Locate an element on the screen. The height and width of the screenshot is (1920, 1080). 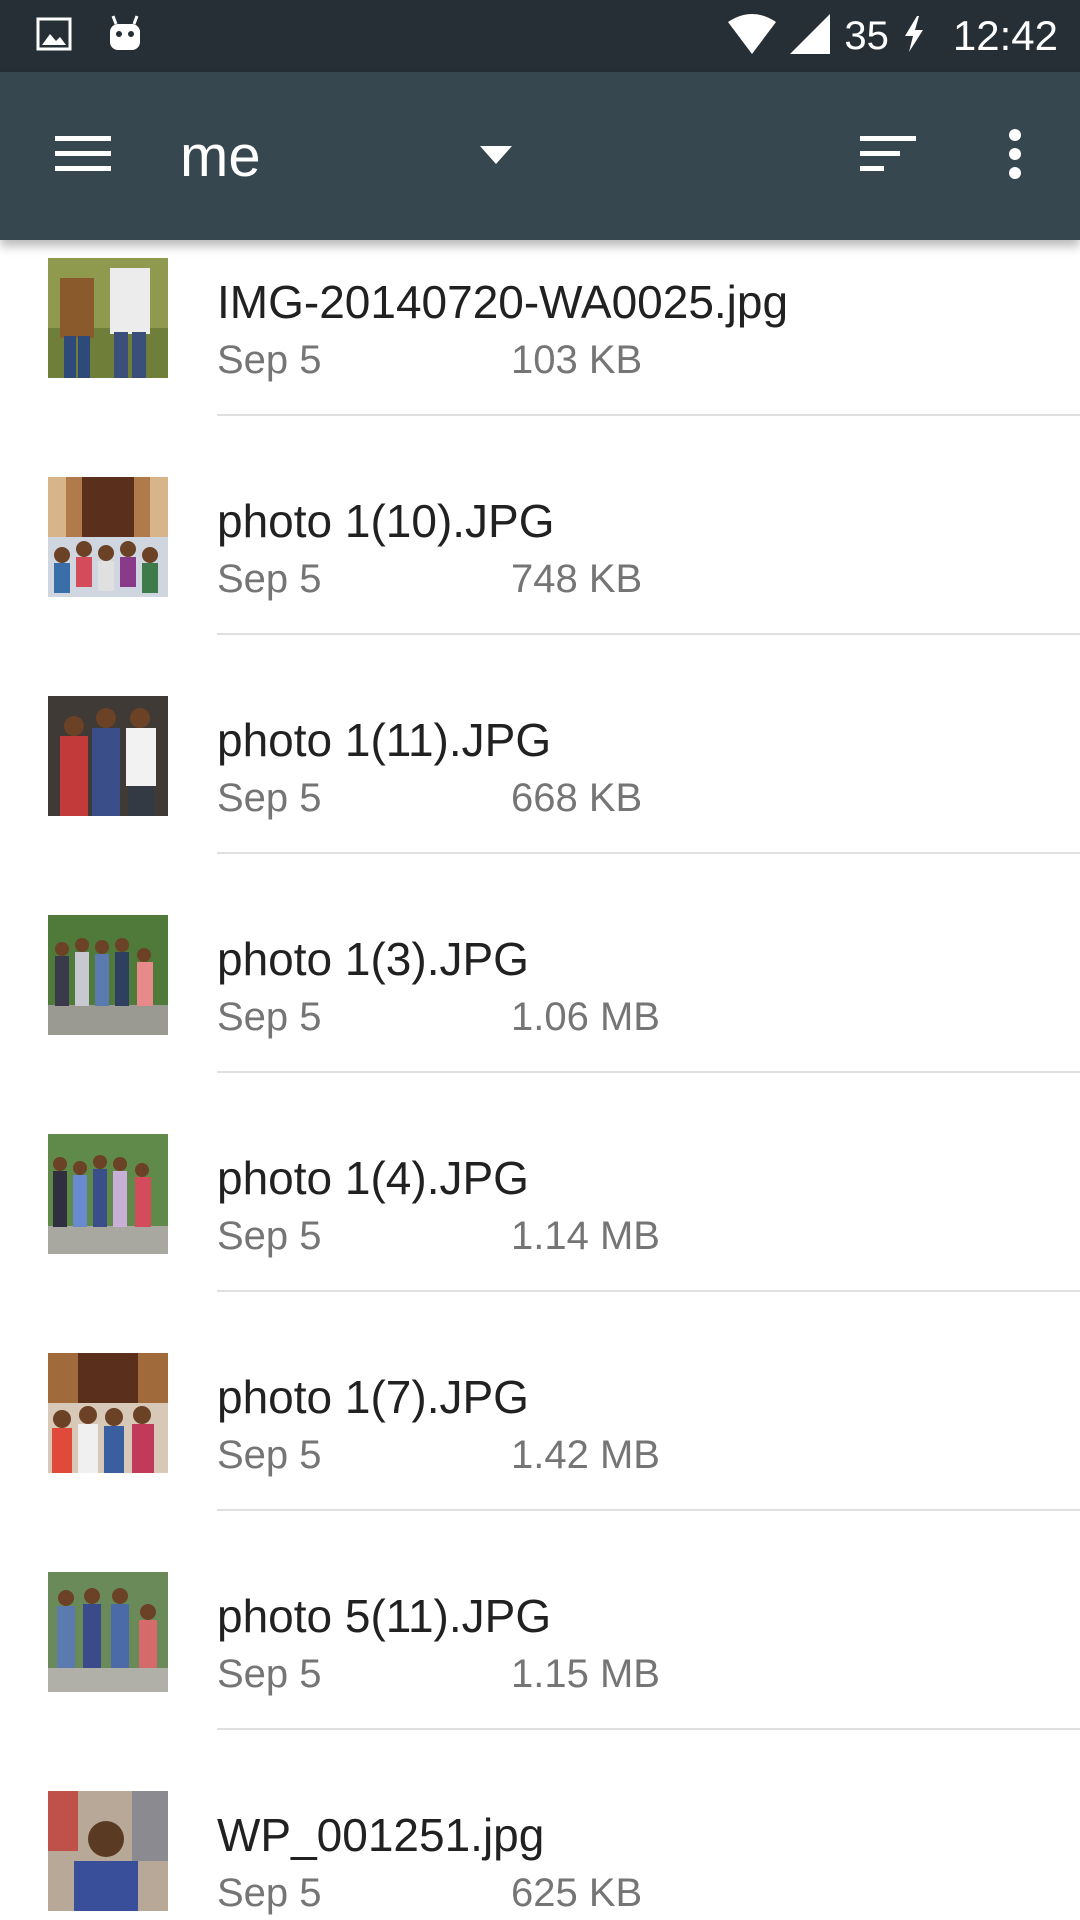
file-size: 1.06 MB is located at coordinates (585, 1017).